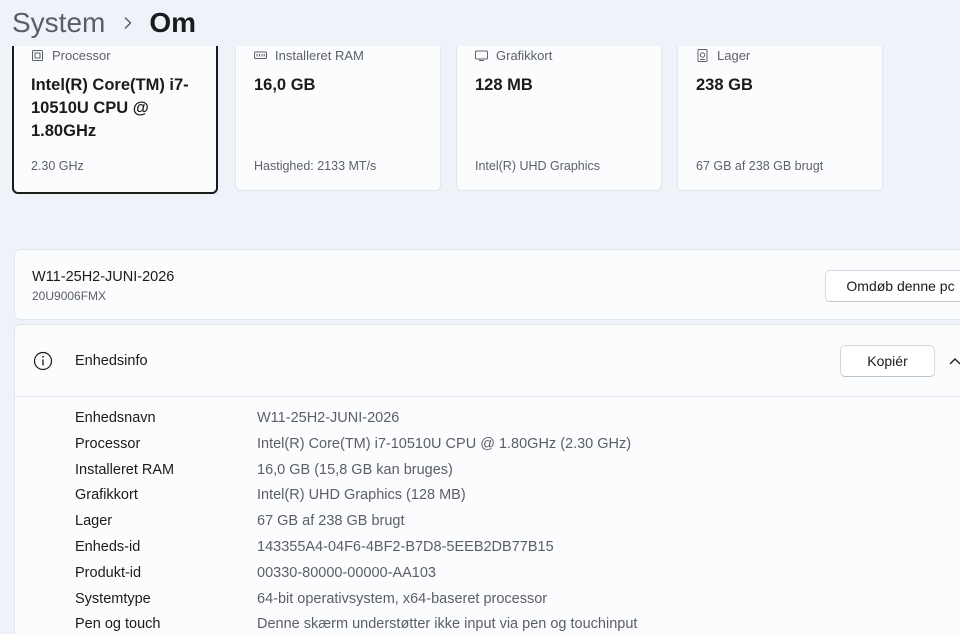 This screenshot has height=634, width=960. Describe the element at coordinates (760, 166) in the screenshot. I see `card-sub: 67 GB af 238 GB brugt` at that location.